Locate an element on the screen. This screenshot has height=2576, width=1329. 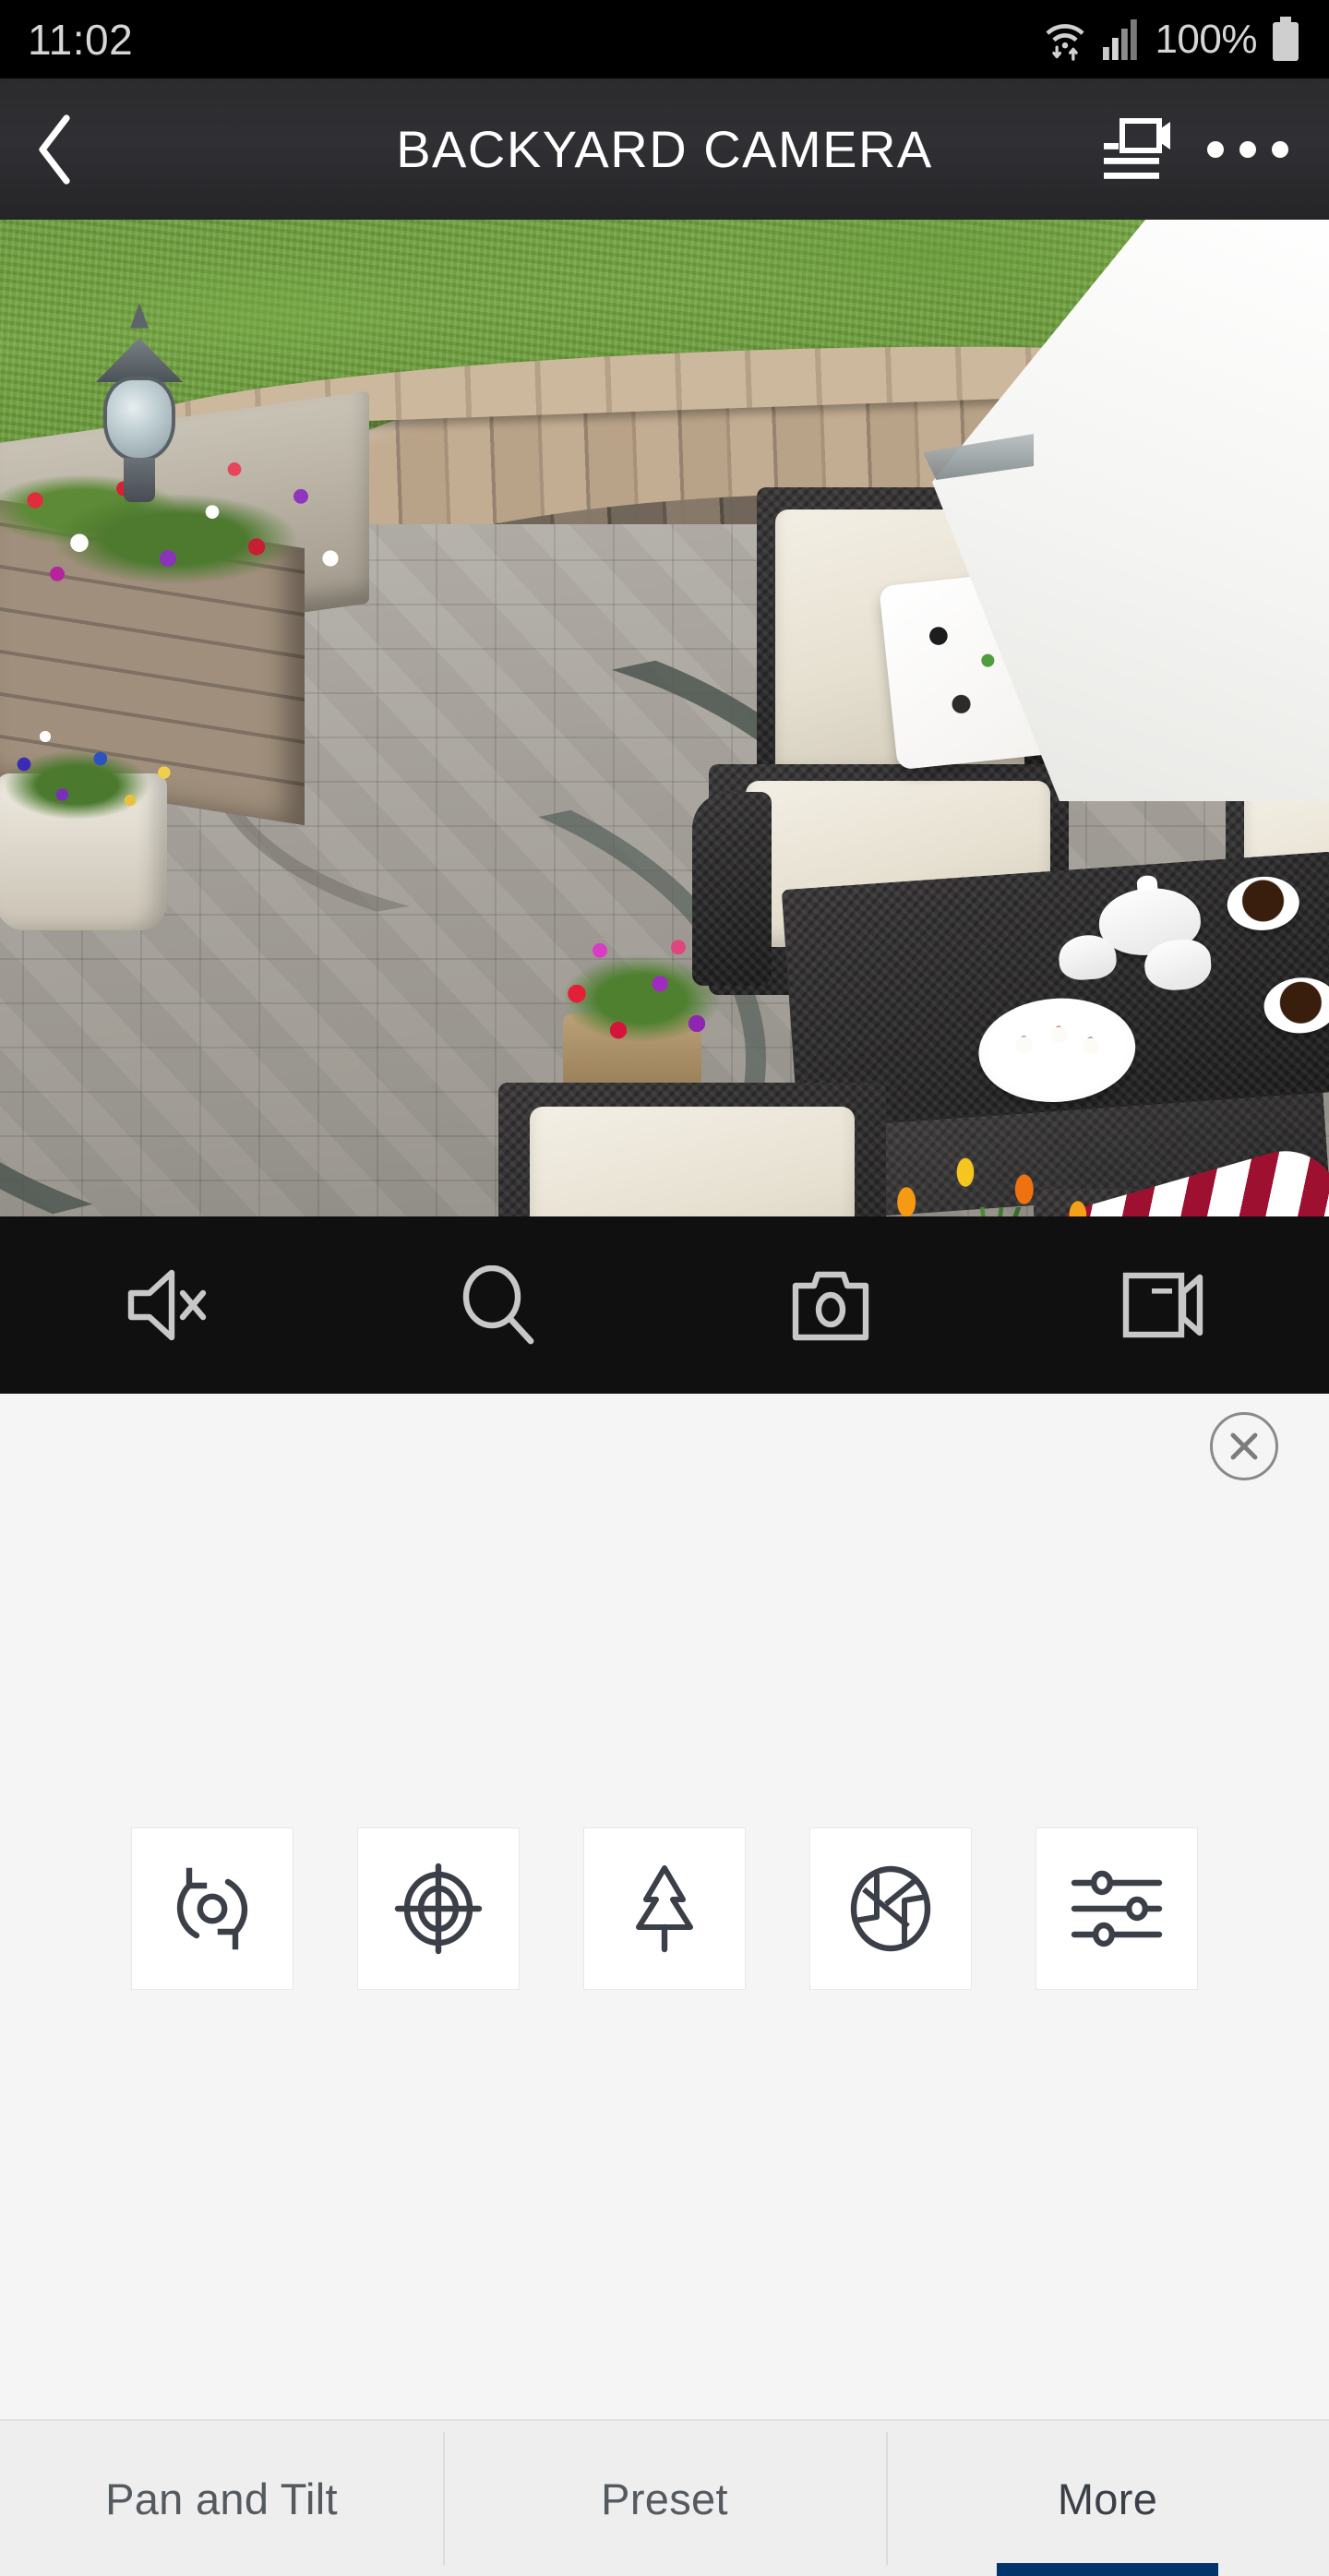
battery-full-icon is located at coordinates (1286, 40).